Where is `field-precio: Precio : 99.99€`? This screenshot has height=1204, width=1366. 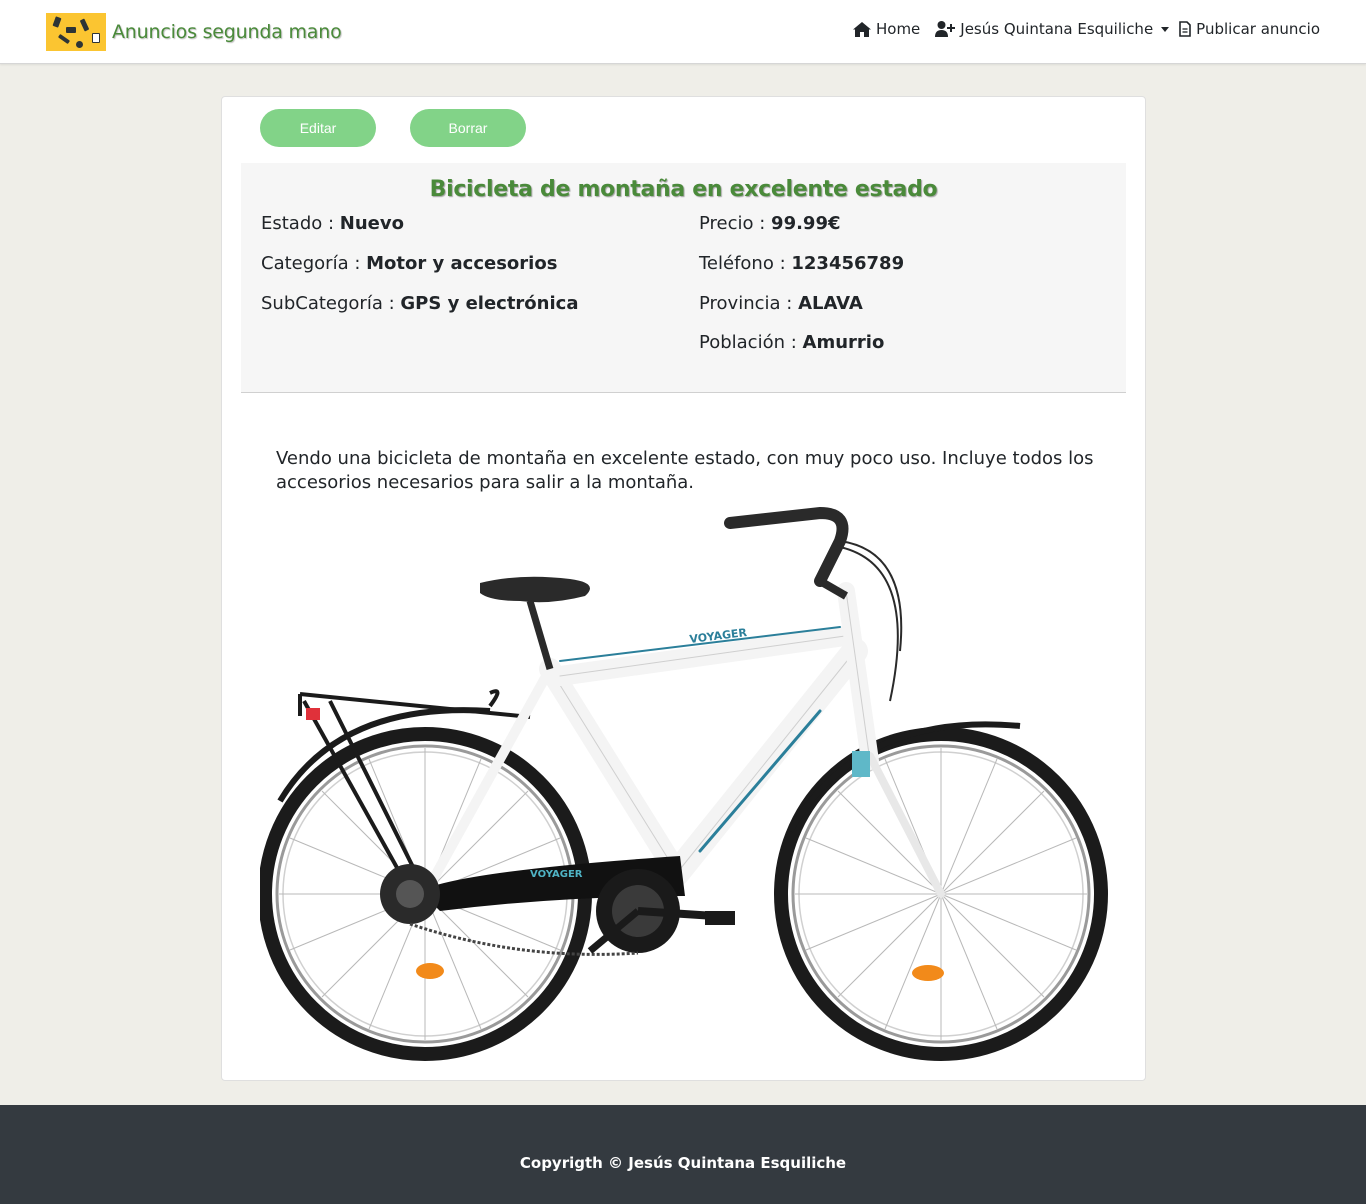 field-precio: Precio : 99.99€ is located at coordinates (770, 223).